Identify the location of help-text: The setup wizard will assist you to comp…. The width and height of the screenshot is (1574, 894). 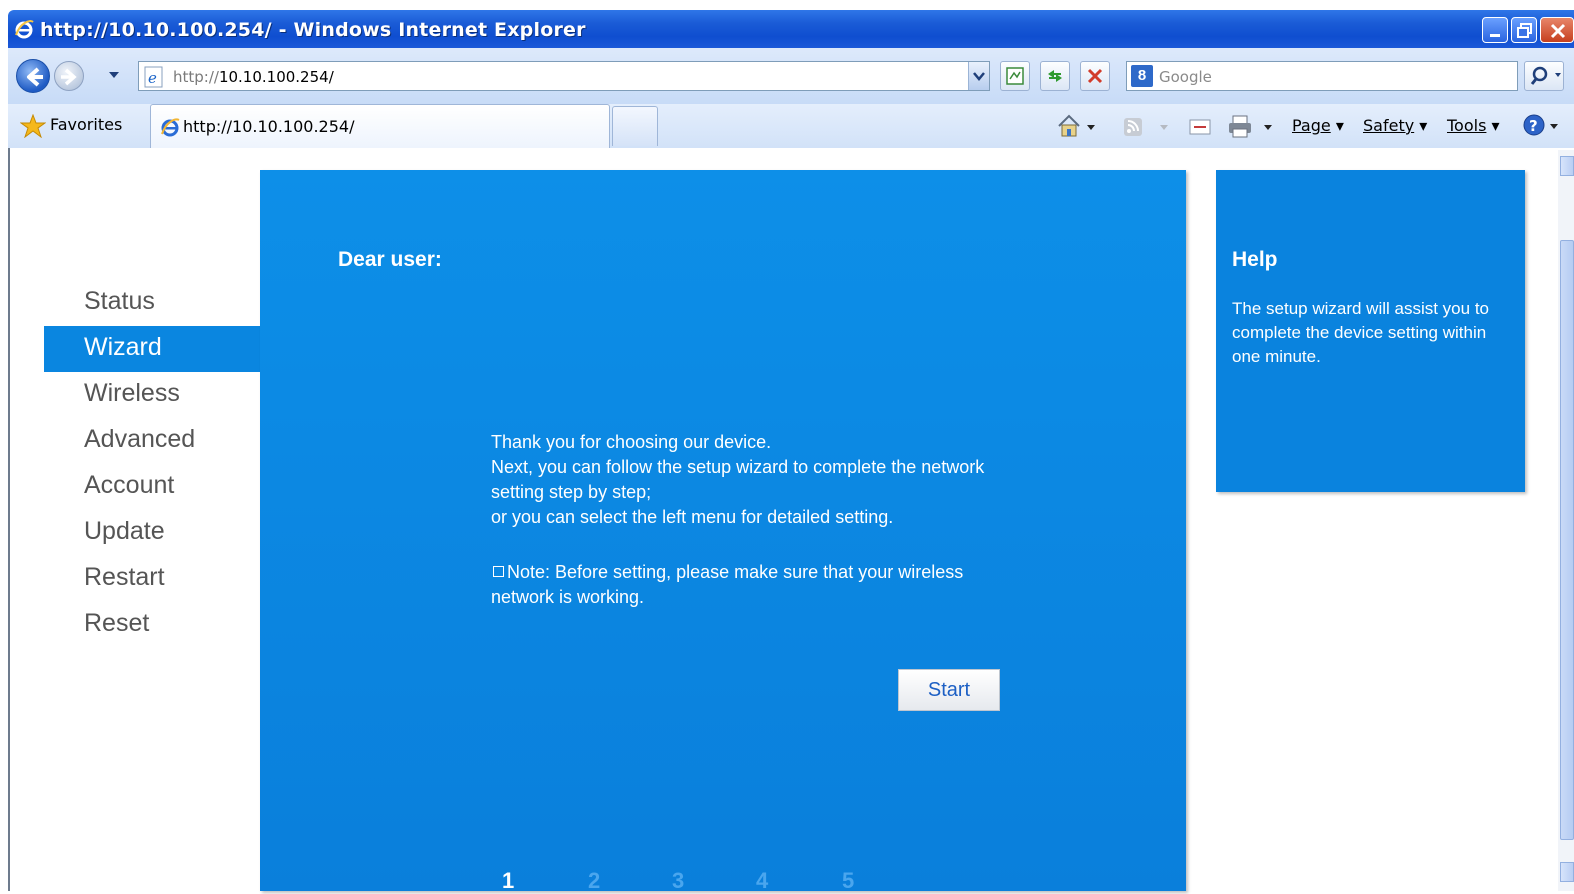
(1360, 332).